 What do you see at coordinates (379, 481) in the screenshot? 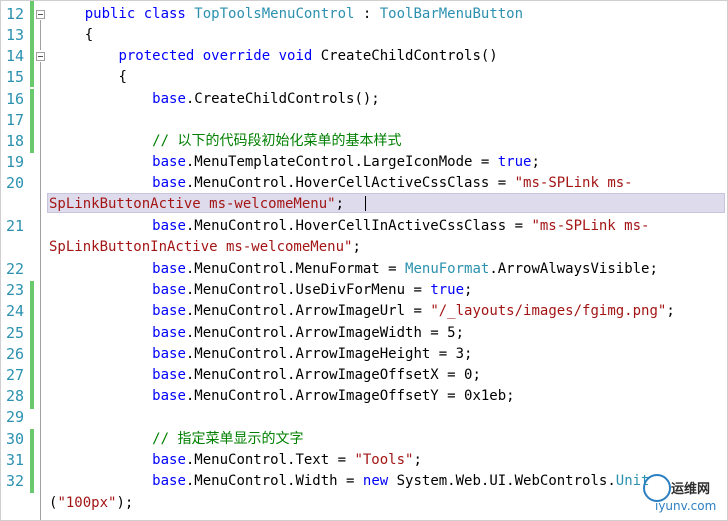
I see `keyword: new` at bounding box center [379, 481].